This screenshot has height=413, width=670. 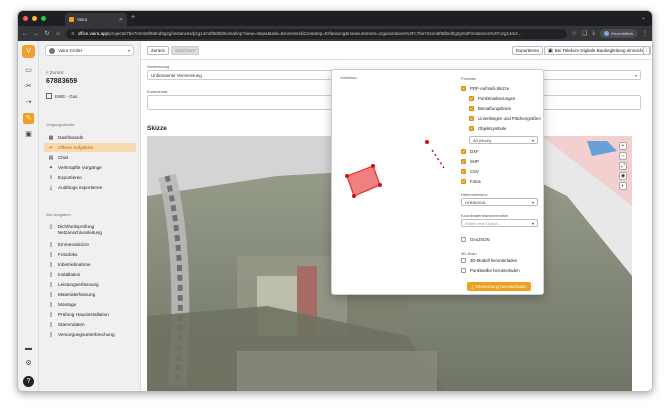 I want to click on site-info-icon: ⚙, so click(x=73, y=33).